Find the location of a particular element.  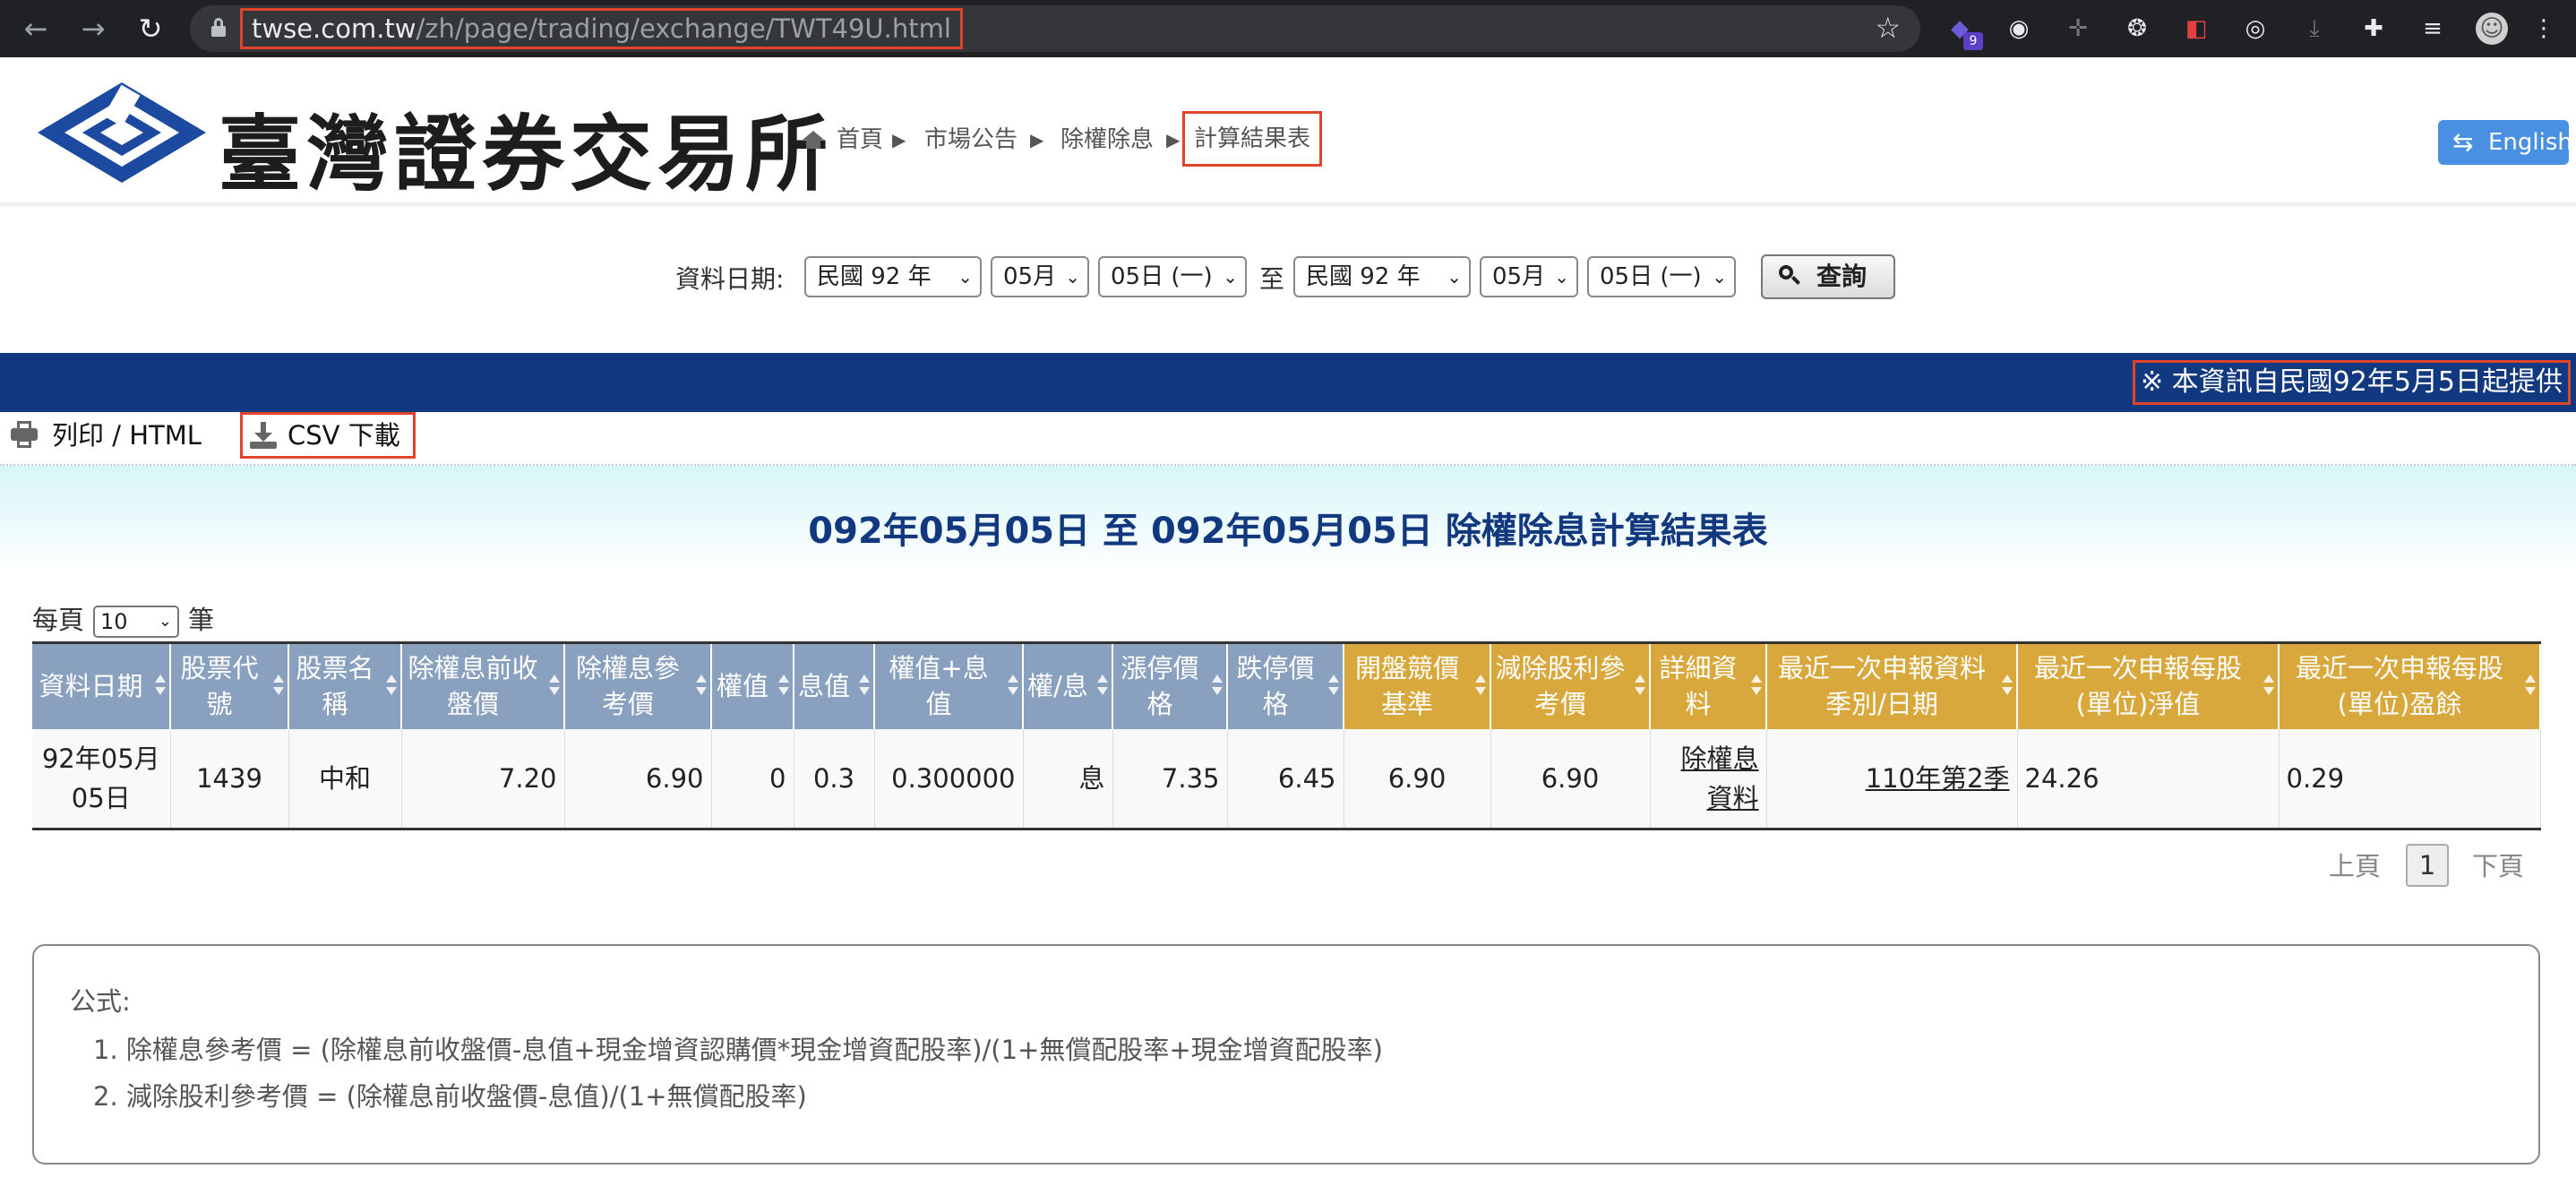

start-day-select: 05日 (一) ⌄ is located at coordinates (1172, 276).